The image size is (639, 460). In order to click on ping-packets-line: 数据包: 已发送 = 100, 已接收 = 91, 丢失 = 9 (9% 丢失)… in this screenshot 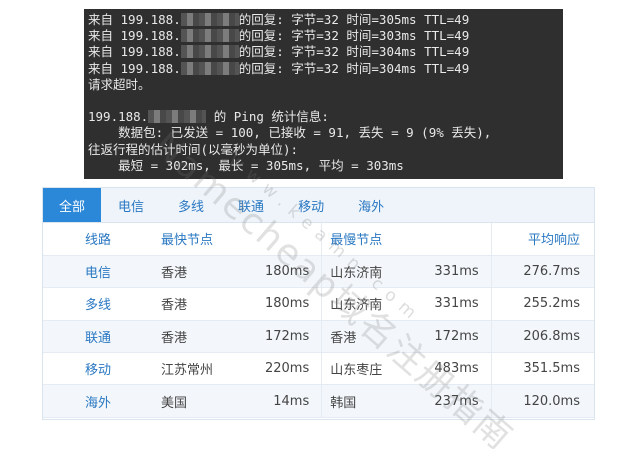, I will do `click(290, 133)`.